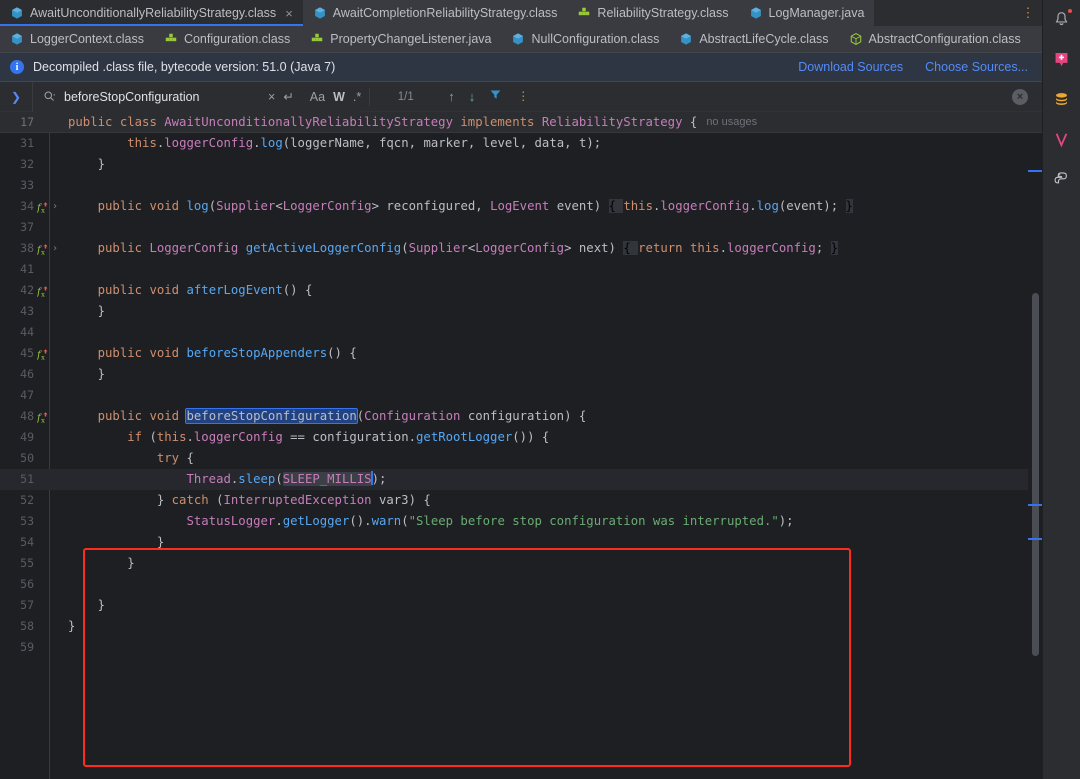  What do you see at coordinates (521, 227) in the screenshot?
I see `code-line: 37` at bounding box center [521, 227].